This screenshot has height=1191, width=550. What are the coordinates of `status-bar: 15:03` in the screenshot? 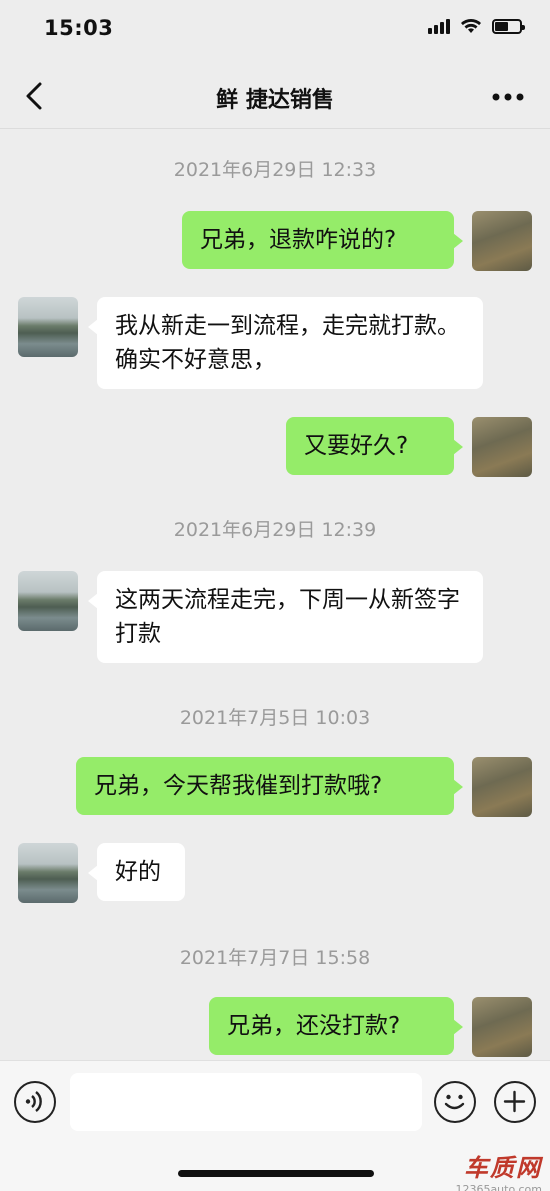 It's located at (275, 30).